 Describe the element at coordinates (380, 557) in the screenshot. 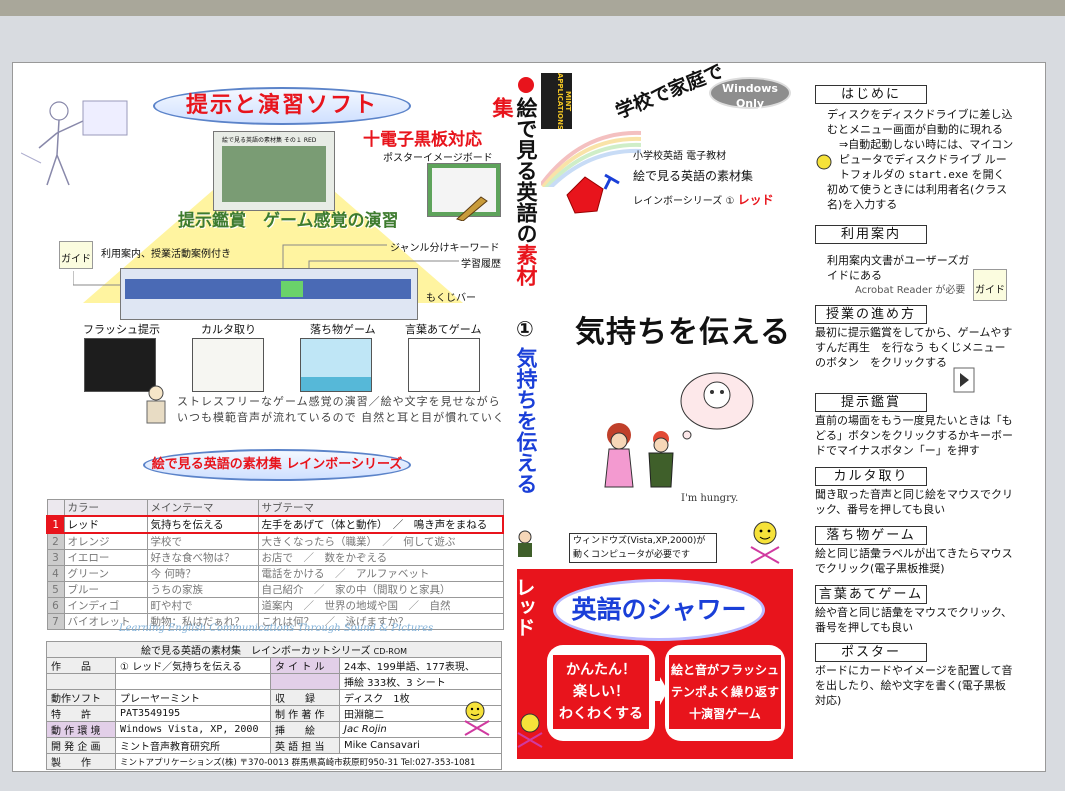

I see `row-sub: お店で ／ 数をかぞえる` at that location.